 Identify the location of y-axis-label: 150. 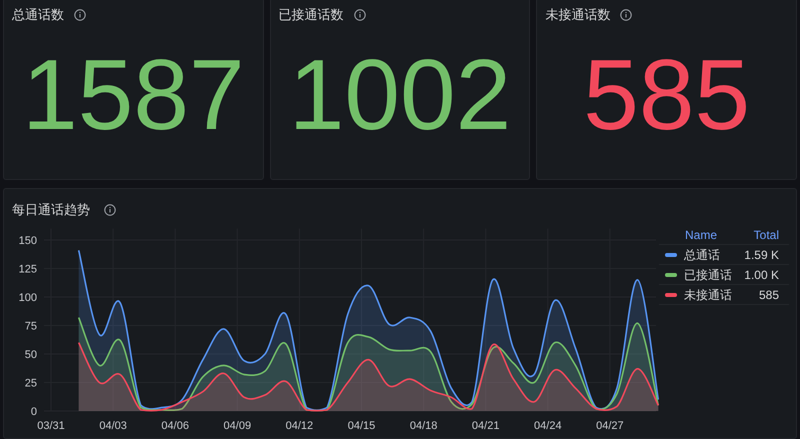
(27, 241).